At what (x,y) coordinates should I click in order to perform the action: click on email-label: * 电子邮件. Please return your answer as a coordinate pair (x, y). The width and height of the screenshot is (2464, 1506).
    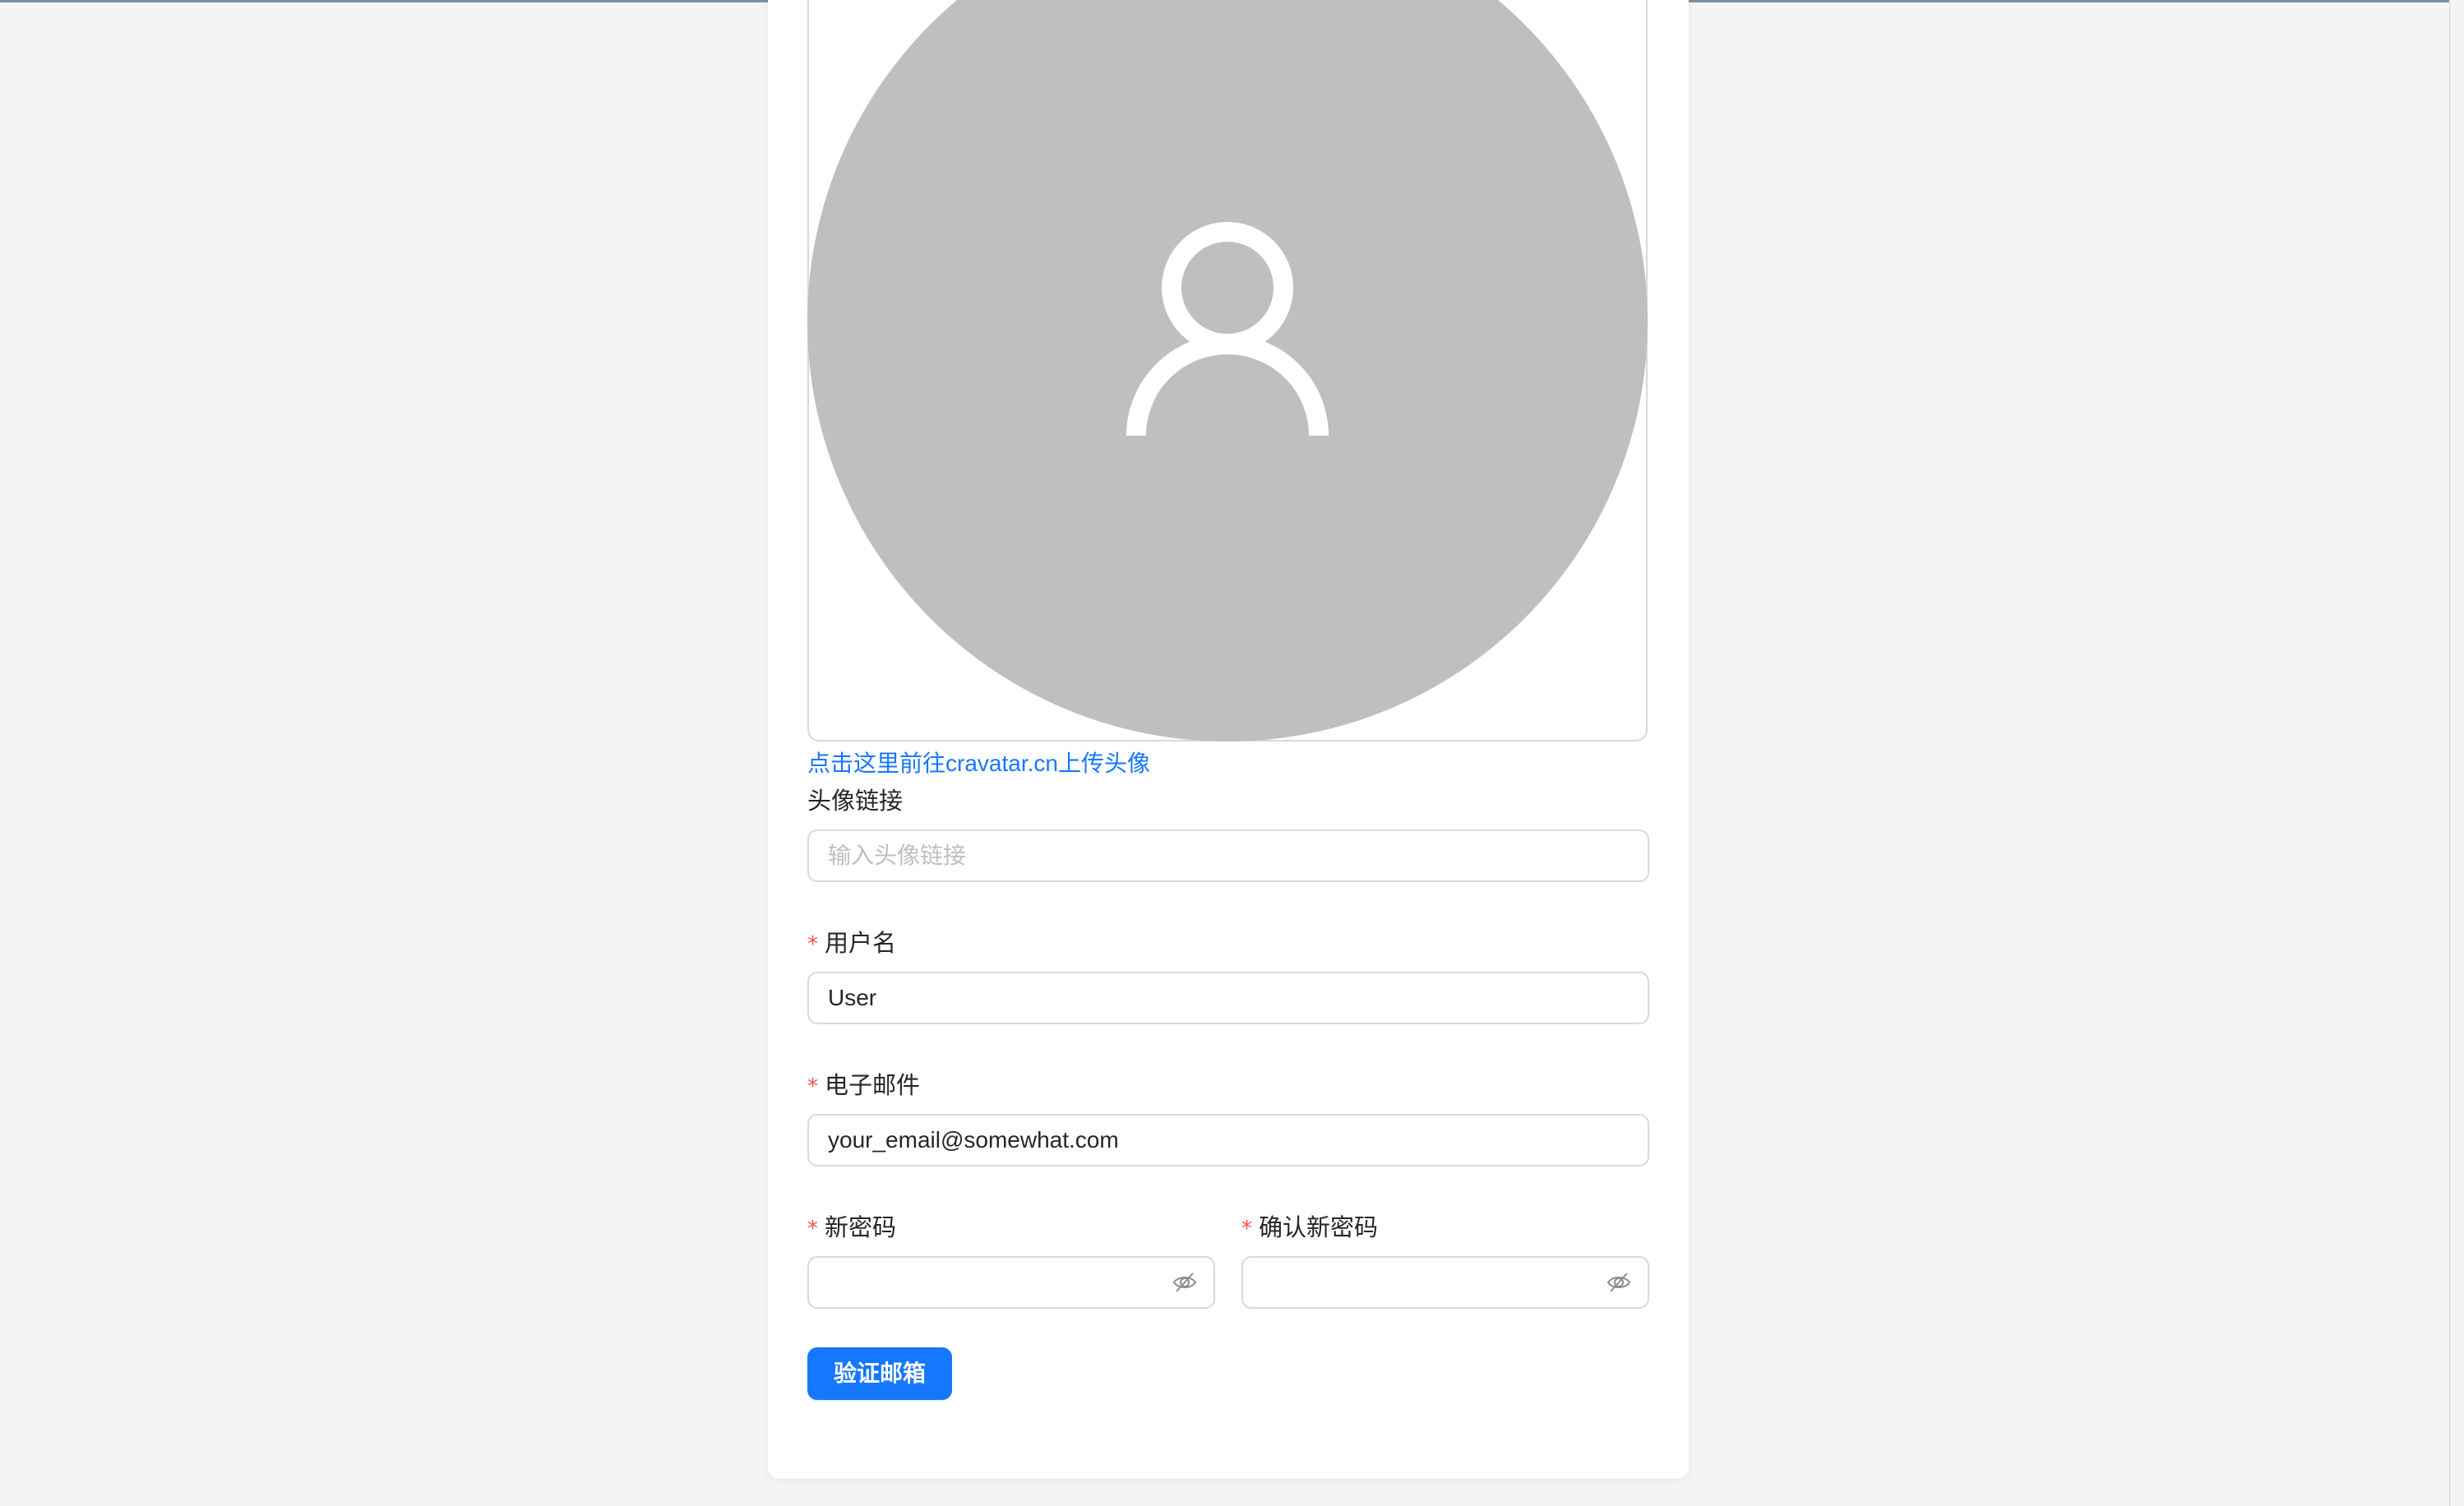
    Looking at the image, I should click on (864, 1083).